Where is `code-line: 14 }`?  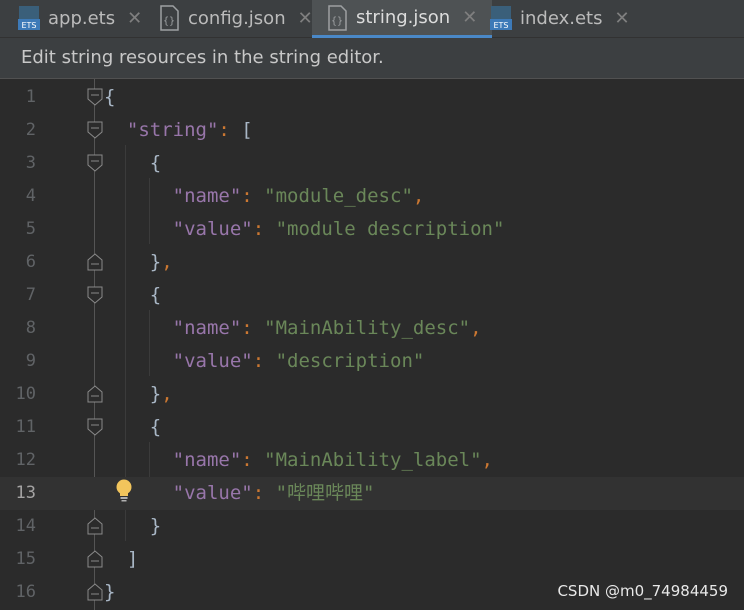 code-line: 14 } is located at coordinates (372, 526).